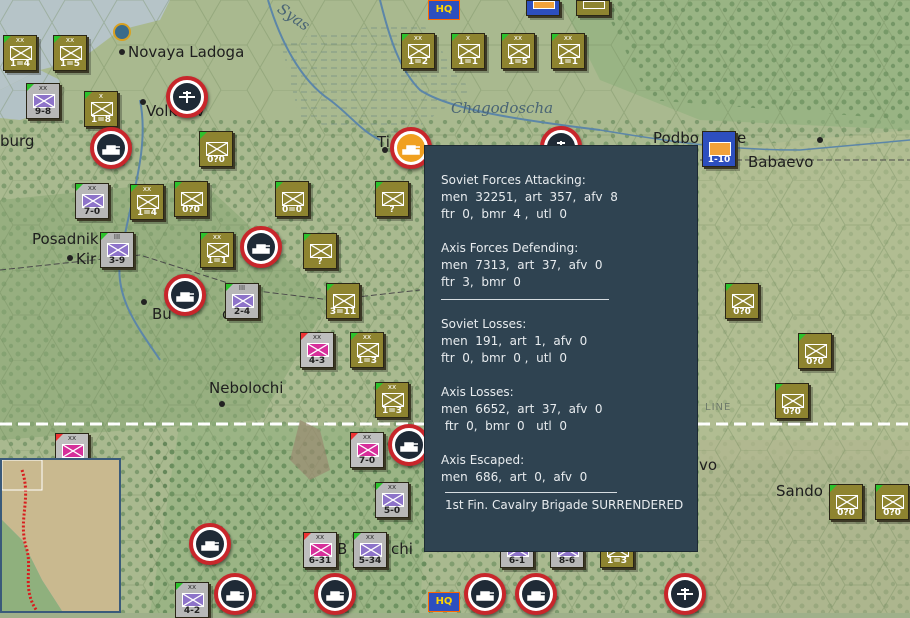 The height and width of the screenshot is (618, 910). Describe the element at coordinates (522, 265) in the screenshot. I see `axis-defending-line1: men 7313, art 37, afv 0` at that location.